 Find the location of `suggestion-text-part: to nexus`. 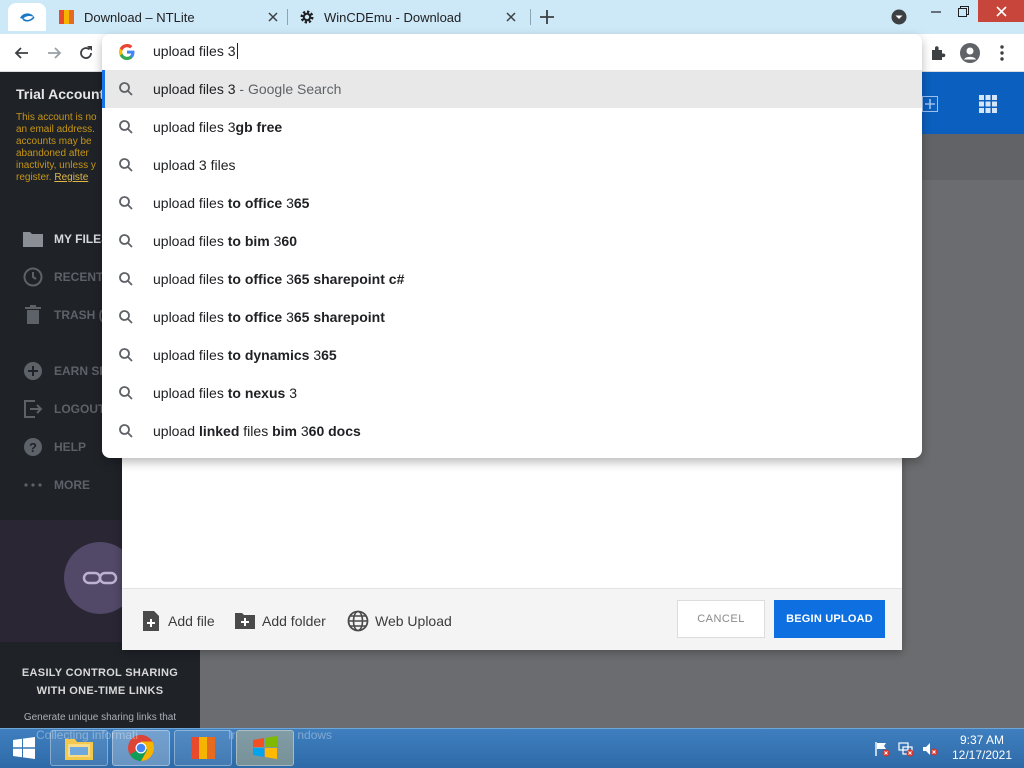

suggestion-text-part: to nexus is located at coordinates (258, 393).